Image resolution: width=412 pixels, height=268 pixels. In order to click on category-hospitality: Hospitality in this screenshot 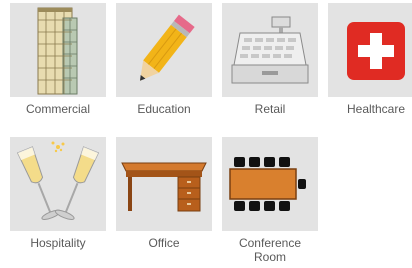, I will do `click(58, 193)`.